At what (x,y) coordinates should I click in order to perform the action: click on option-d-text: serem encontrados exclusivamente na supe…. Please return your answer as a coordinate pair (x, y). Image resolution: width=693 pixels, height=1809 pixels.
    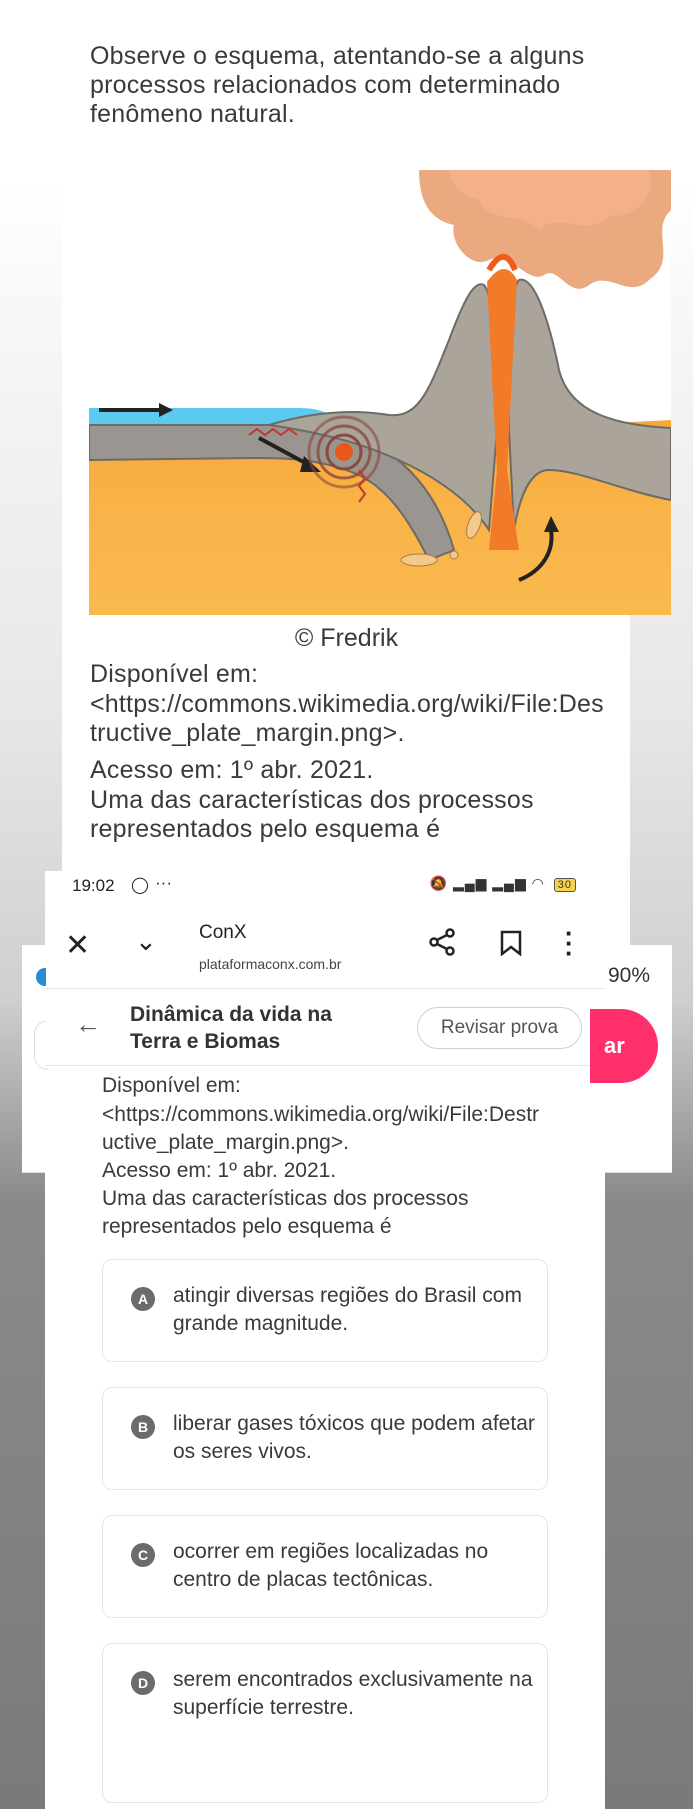
    Looking at the image, I should click on (353, 1693).